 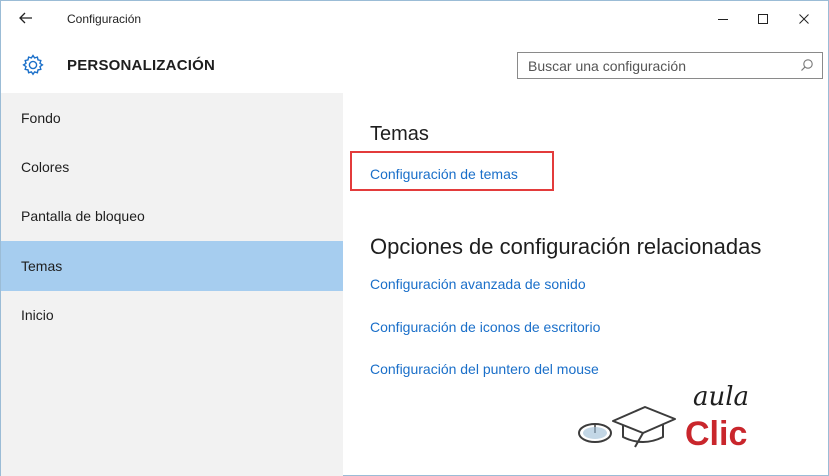 What do you see at coordinates (478, 284) in the screenshot?
I see `advanced-sound-settings-link: Configuración avanzada de sonido` at bounding box center [478, 284].